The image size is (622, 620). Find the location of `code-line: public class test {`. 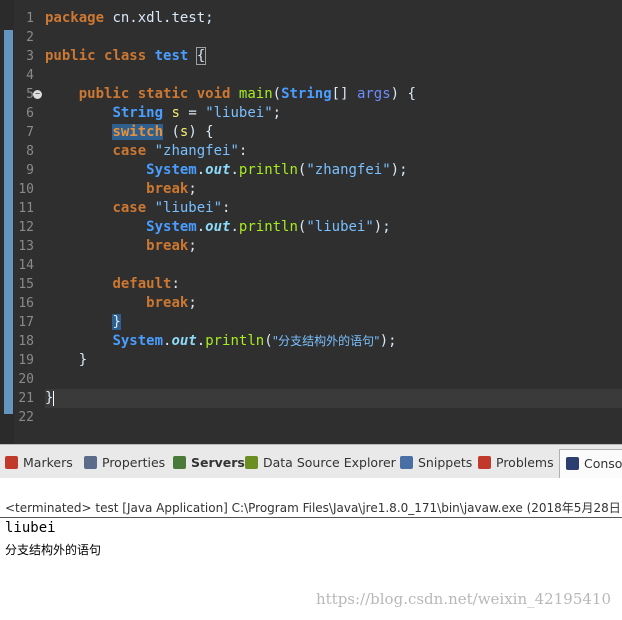

code-line: public class test { is located at coordinates (333, 56).